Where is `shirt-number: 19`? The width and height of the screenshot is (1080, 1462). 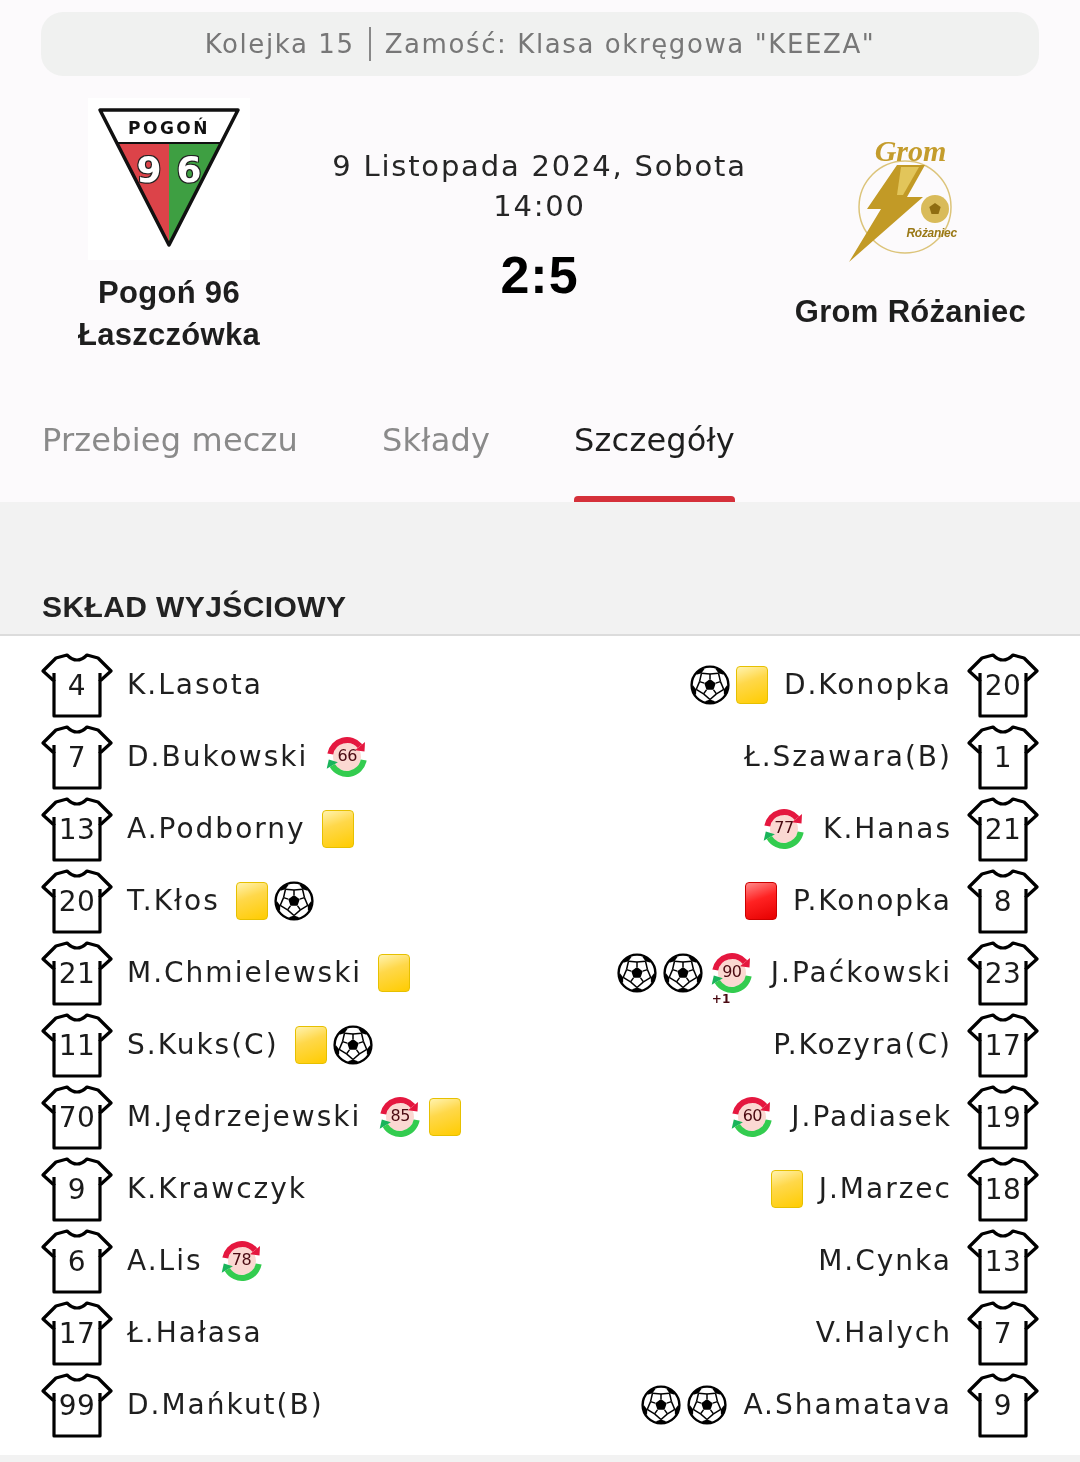 shirt-number: 19 is located at coordinates (1003, 1118).